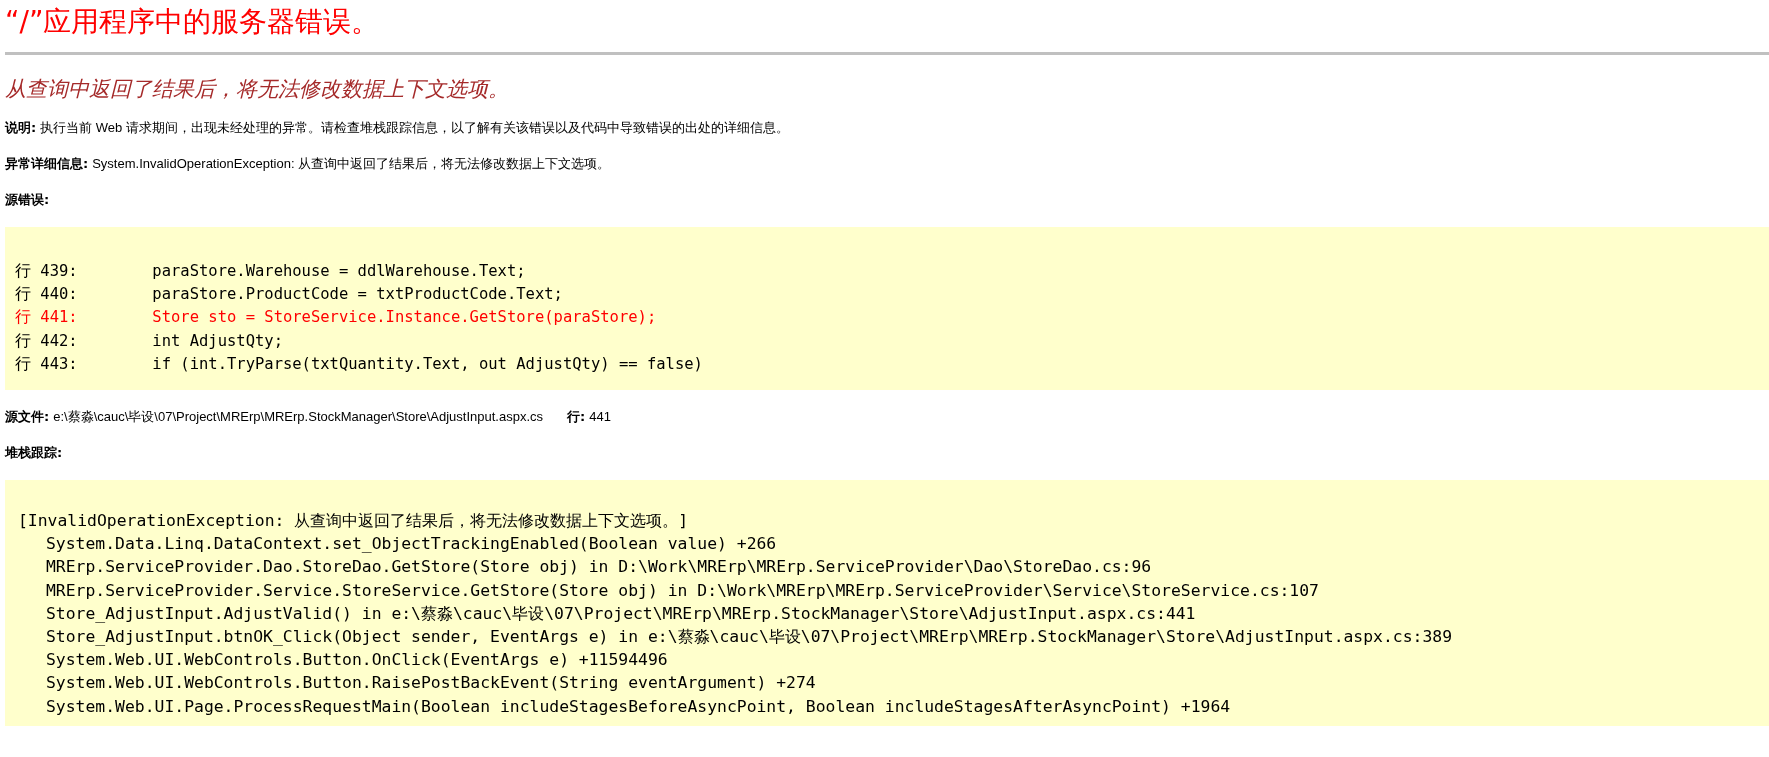 The width and height of the screenshot is (1769, 757). I want to click on description-text: 执行当前 Web 请求期间，出现未经处理的异常。请检查堆栈跟踪信息，以了解有关该错误以及代码中导致错误的出处的详细信息。, so click(414, 128).